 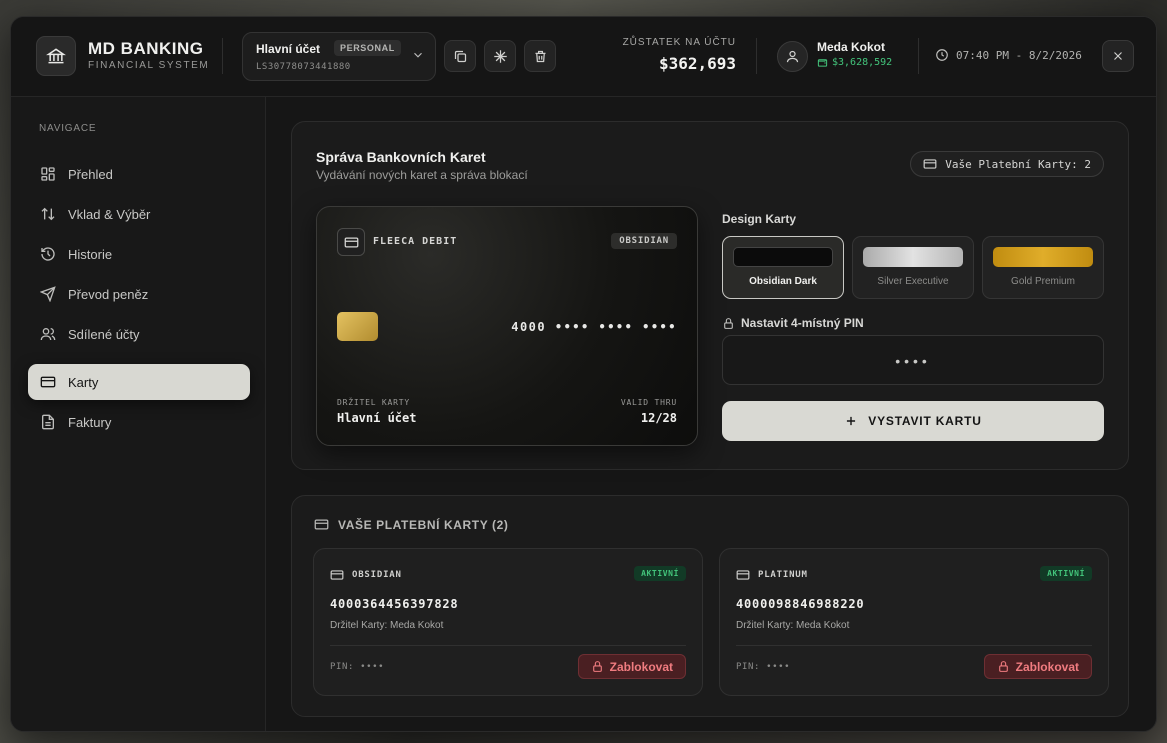 I want to click on card-number: 4000 •••• •••• ••••, so click(x=594, y=327).